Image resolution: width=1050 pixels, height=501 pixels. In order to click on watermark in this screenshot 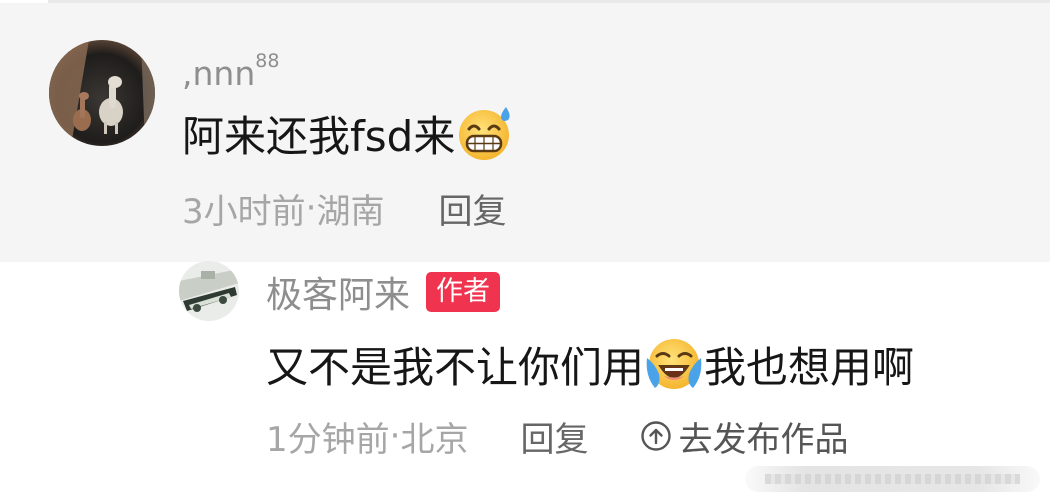, I will do `click(892, 479)`.